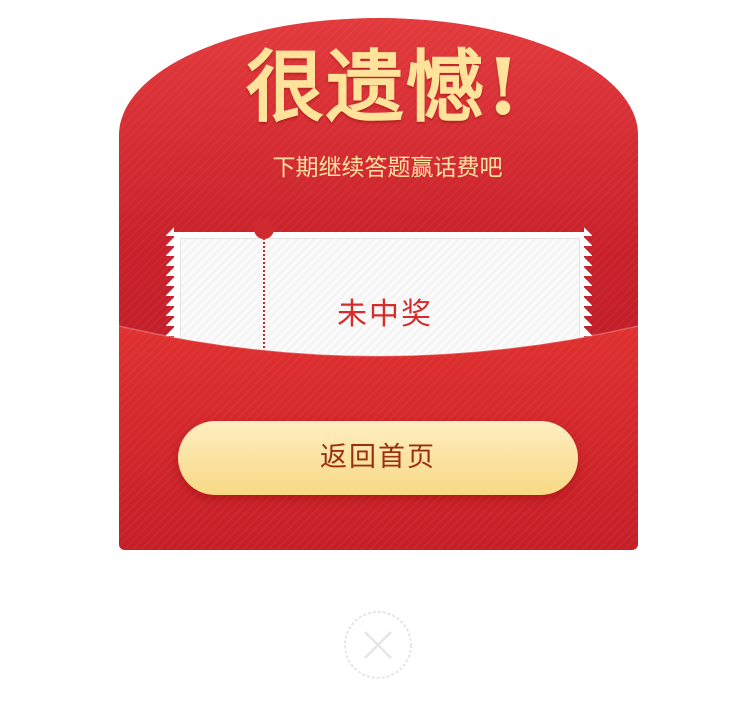 This screenshot has width=750, height=711. Describe the element at coordinates (387, 168) in the screenshot. I see `result-subtitle: 下期继续答题赢话费吧` at that location.